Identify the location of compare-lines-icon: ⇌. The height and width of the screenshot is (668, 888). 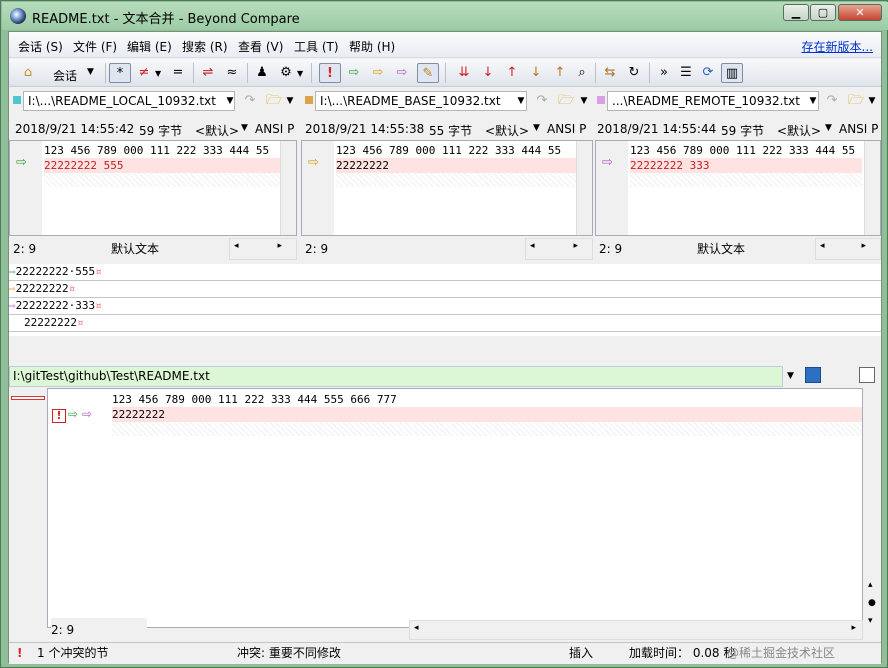
(208, 73).